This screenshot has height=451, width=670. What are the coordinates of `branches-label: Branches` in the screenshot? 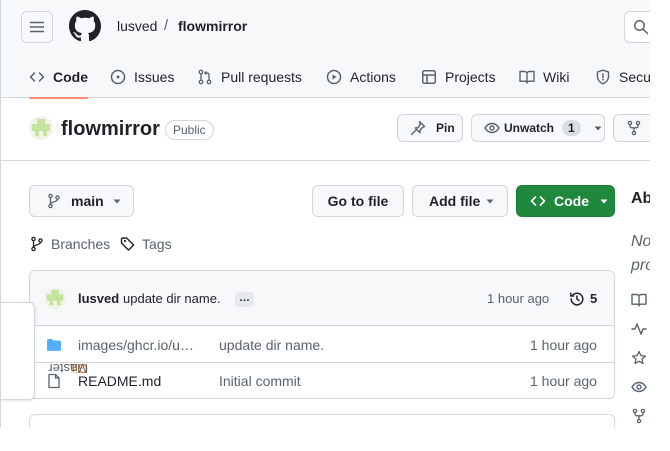 It's located at (81, 244).